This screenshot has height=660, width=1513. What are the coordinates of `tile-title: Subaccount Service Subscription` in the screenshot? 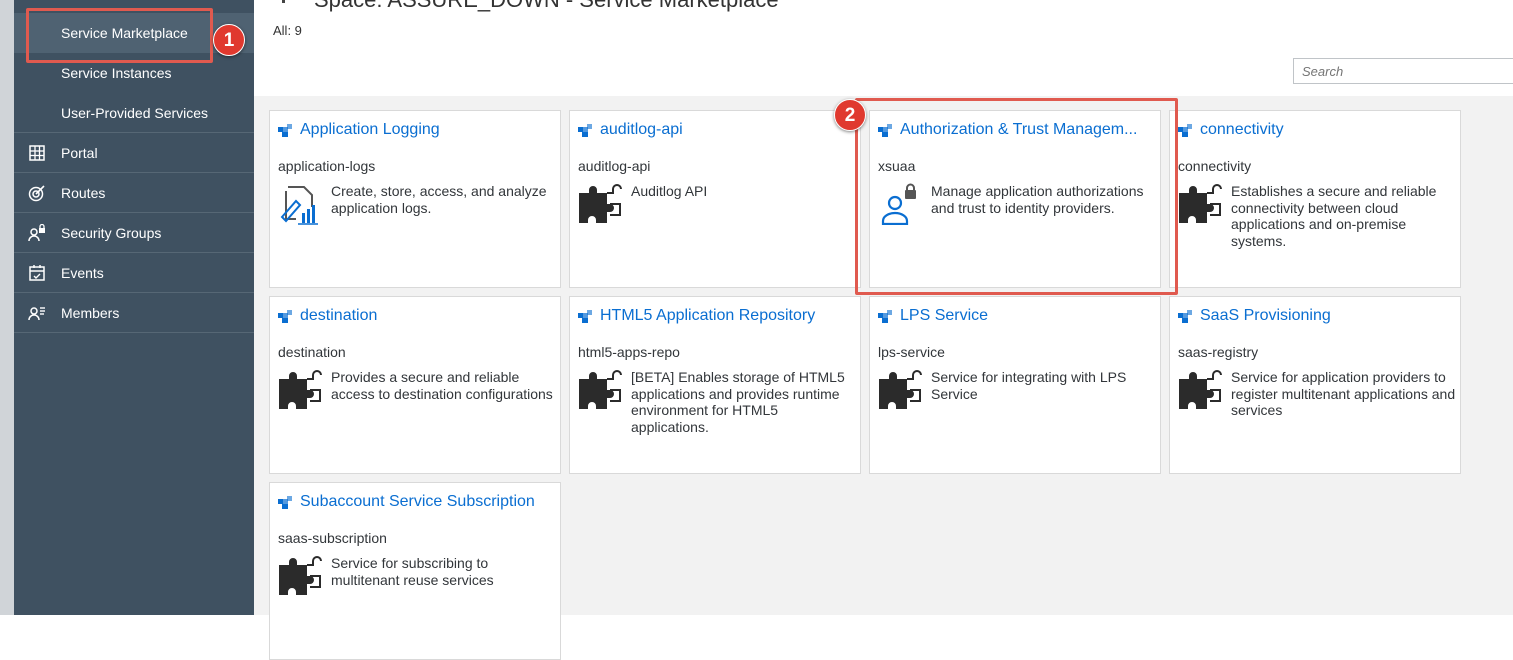 It's located at (417, 502).